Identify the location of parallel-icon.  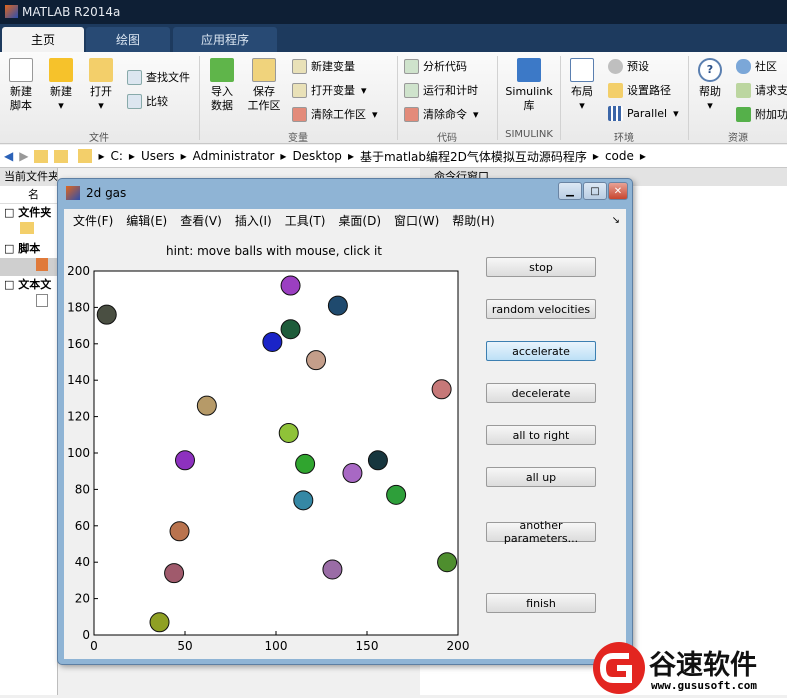
(615, 113).